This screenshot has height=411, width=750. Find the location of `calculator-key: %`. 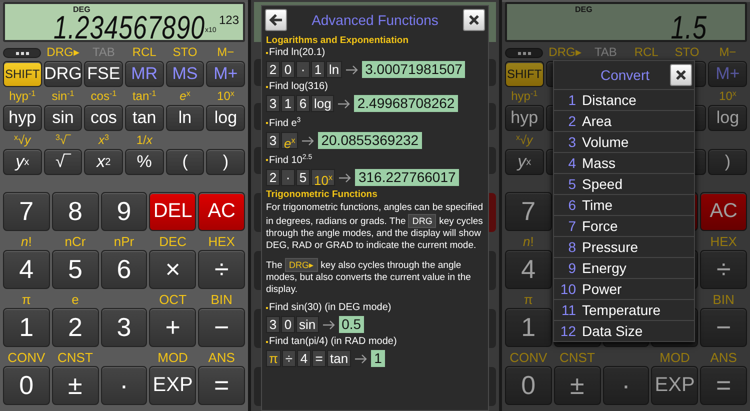

calculator-key: % is located at coordinates (144, 162).